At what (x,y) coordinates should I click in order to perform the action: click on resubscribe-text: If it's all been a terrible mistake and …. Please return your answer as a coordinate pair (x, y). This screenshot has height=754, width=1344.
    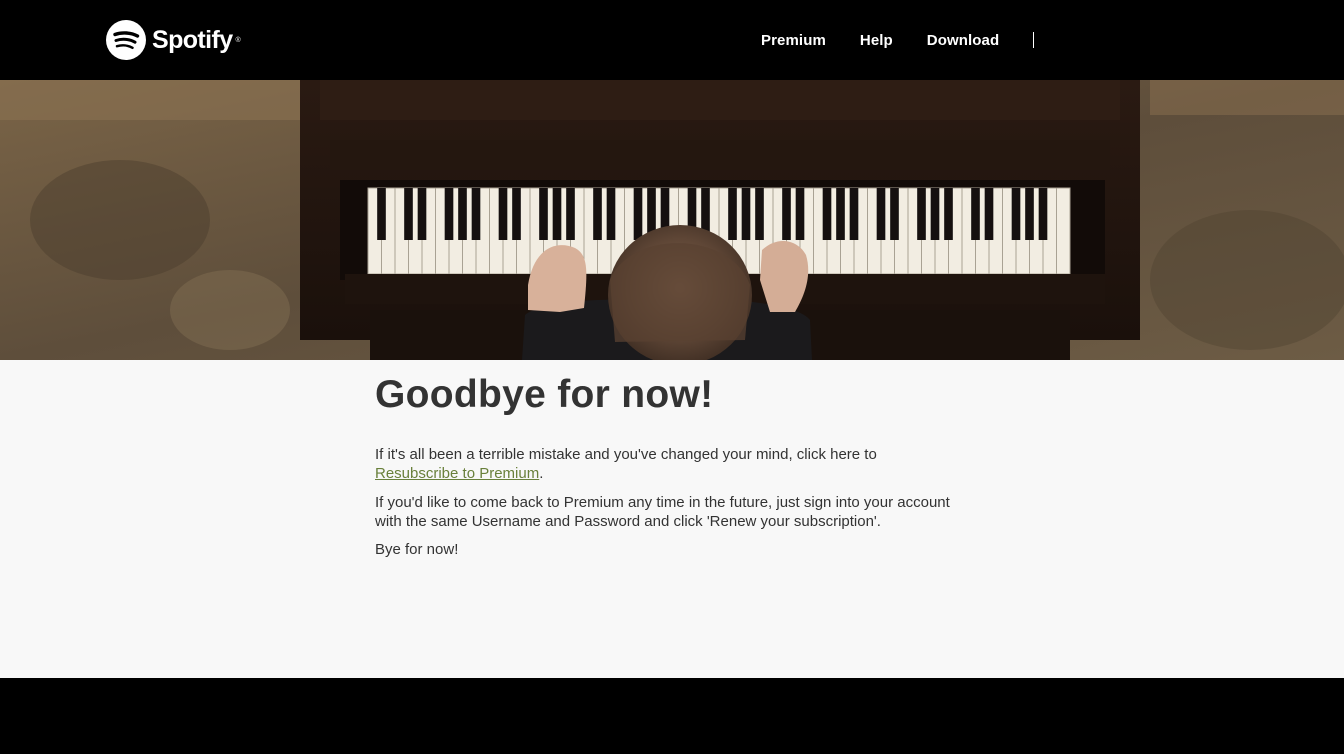
    Looking at the image, I should click on (626, 454).